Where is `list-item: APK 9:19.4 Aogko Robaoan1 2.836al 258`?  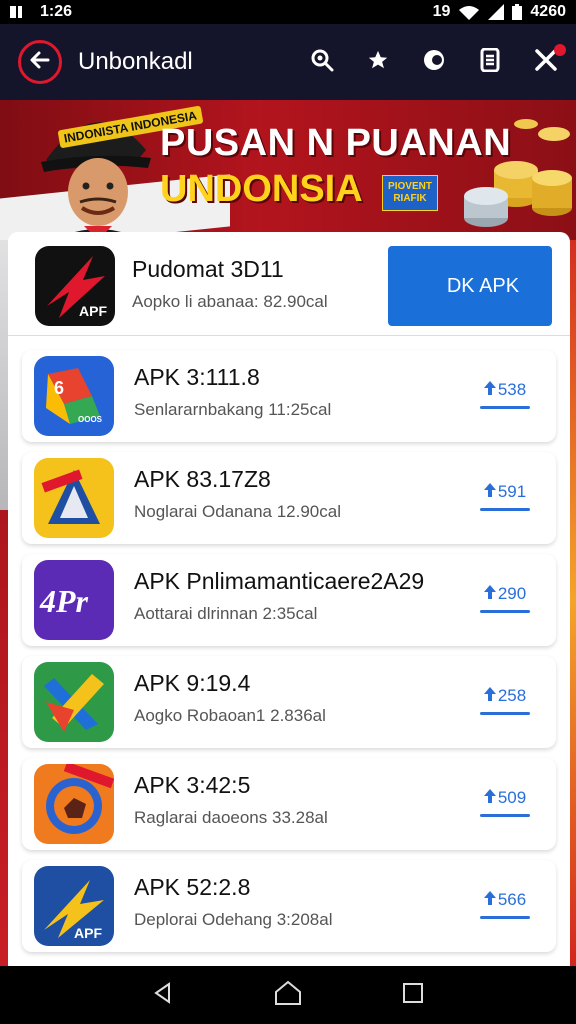 list-item: APK 9:19.4 Aogko Robaoan1 2.836al 258 is located at coordinates (289, 702).